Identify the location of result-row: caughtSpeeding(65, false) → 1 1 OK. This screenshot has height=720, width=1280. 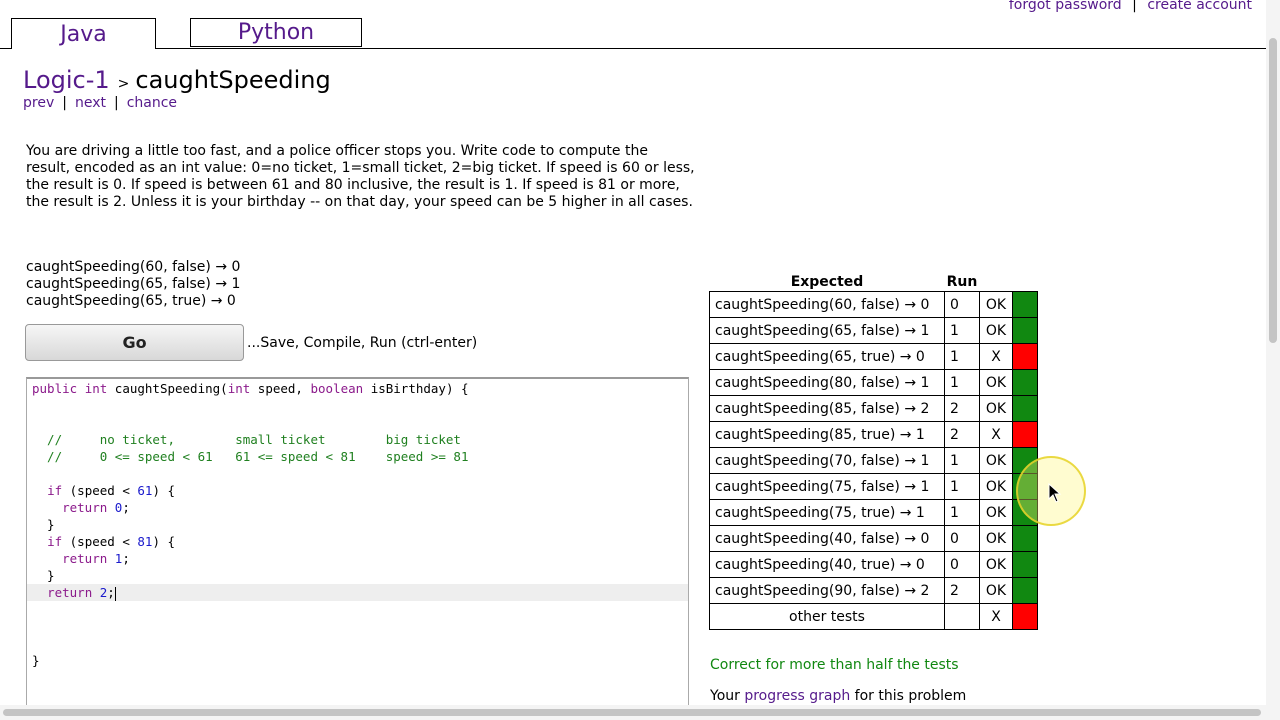
(873, 330).